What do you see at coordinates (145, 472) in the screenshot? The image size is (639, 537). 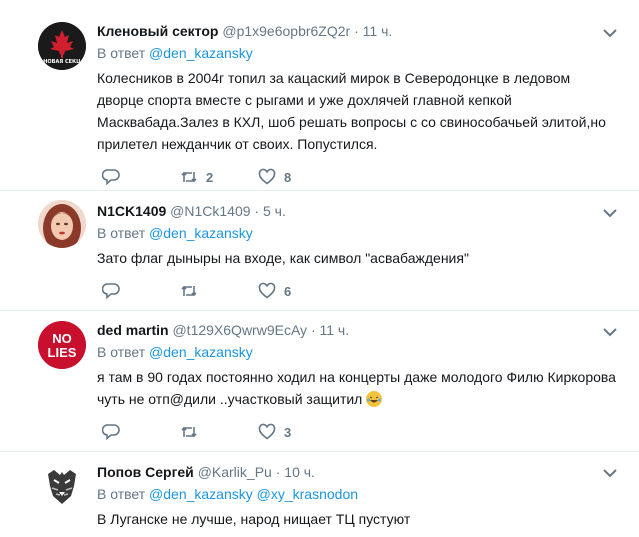 I see `display-name: Попов Сергей` at bounding box center [145, 472].